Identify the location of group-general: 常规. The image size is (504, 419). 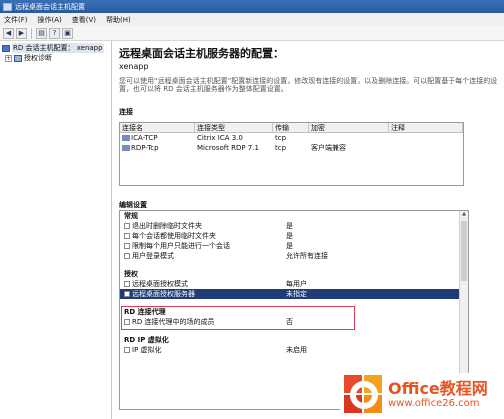
(131, 216).